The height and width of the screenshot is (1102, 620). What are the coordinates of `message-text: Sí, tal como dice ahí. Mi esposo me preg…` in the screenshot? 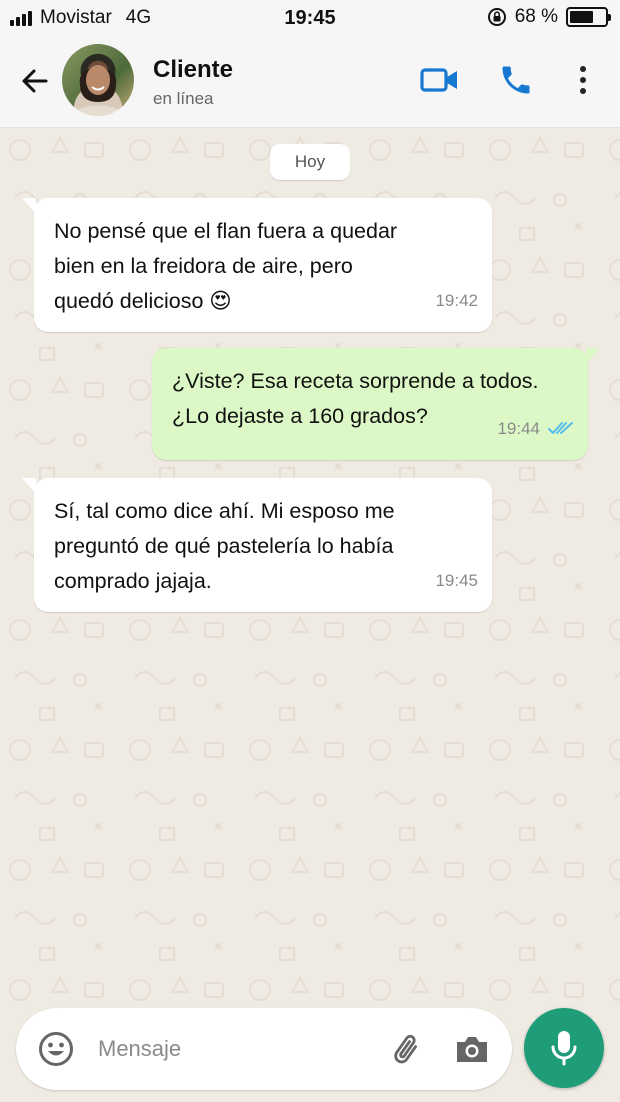 It's located at (263, 546).